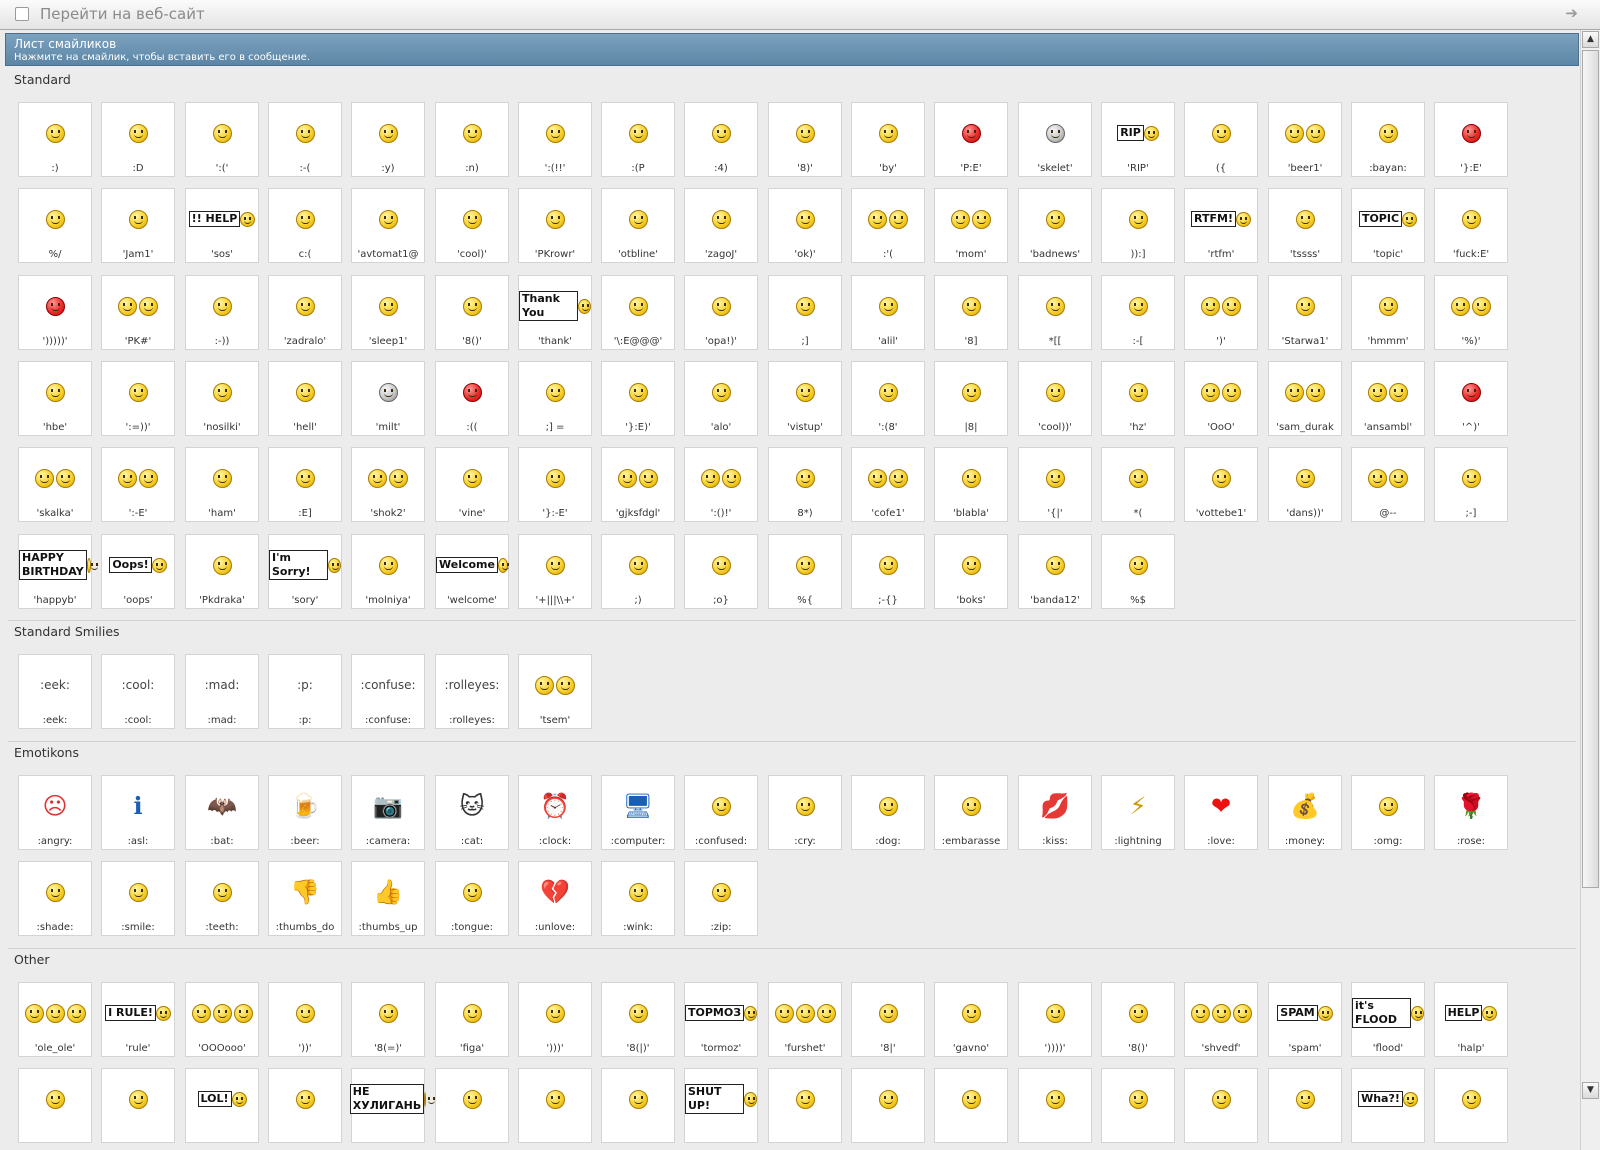  What do you see at coordinates (721, 139) in the screenshot?
I see `smiley-tile: :4)` at bounding box center [721, 139].